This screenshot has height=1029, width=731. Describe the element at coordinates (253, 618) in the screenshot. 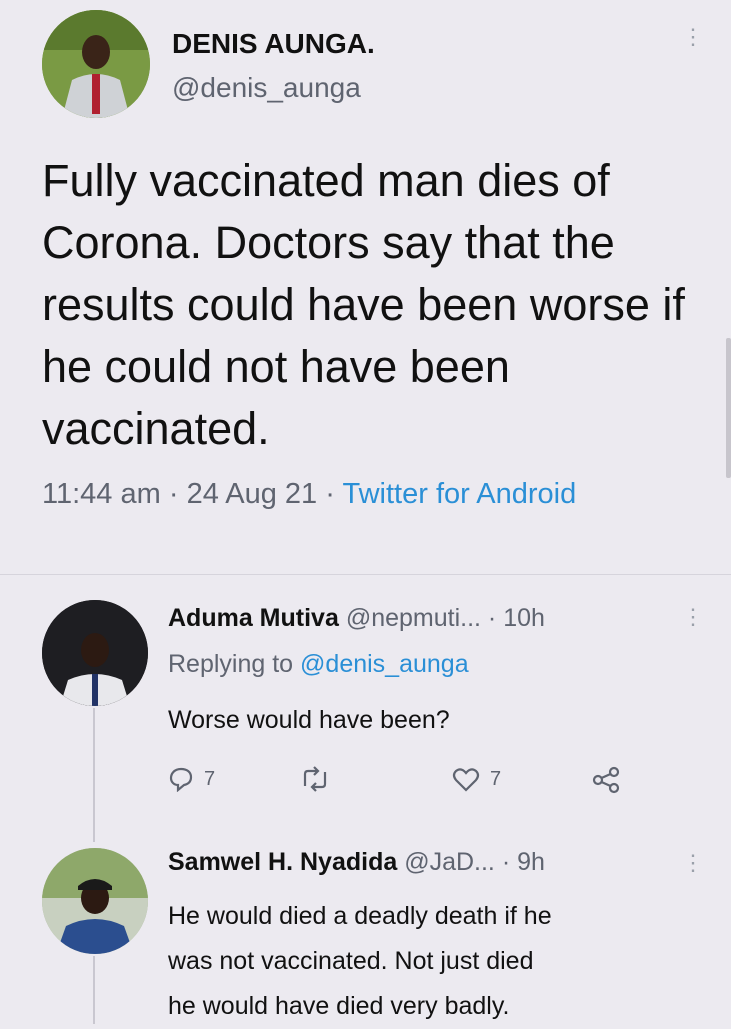

I see `reply-author-name: Aduma Mutiva` at that location.